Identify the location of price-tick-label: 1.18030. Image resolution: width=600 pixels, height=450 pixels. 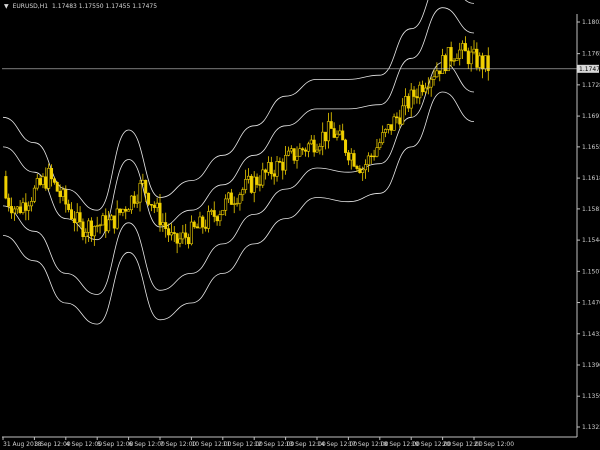
(591, 22).